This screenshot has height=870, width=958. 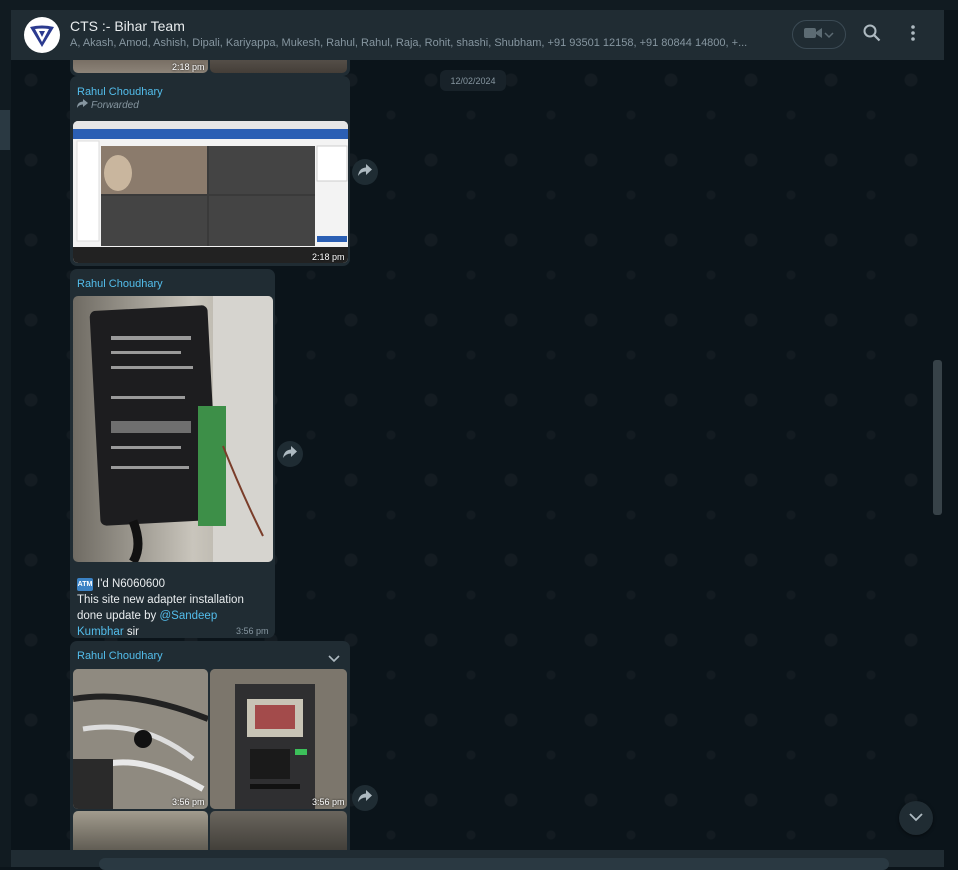 What do you see at coordinates (5, 130) in the screenshot?
I see `selected-chat-marker` at bounding box center [5, 130].